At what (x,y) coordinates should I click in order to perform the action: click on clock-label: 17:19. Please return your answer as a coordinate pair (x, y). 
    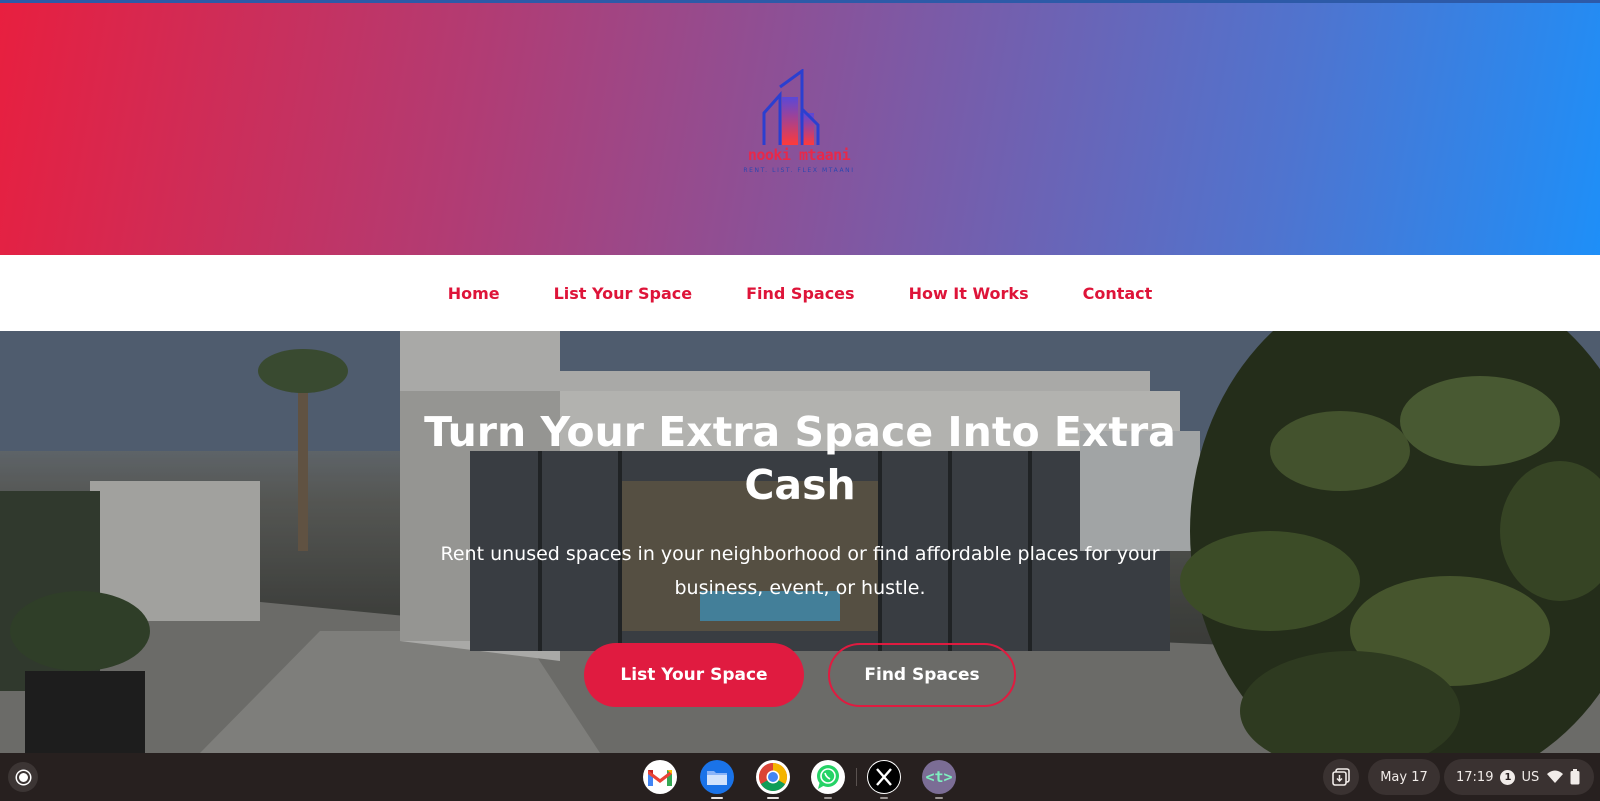
    Looking at the image, I should click on (1475, 777).